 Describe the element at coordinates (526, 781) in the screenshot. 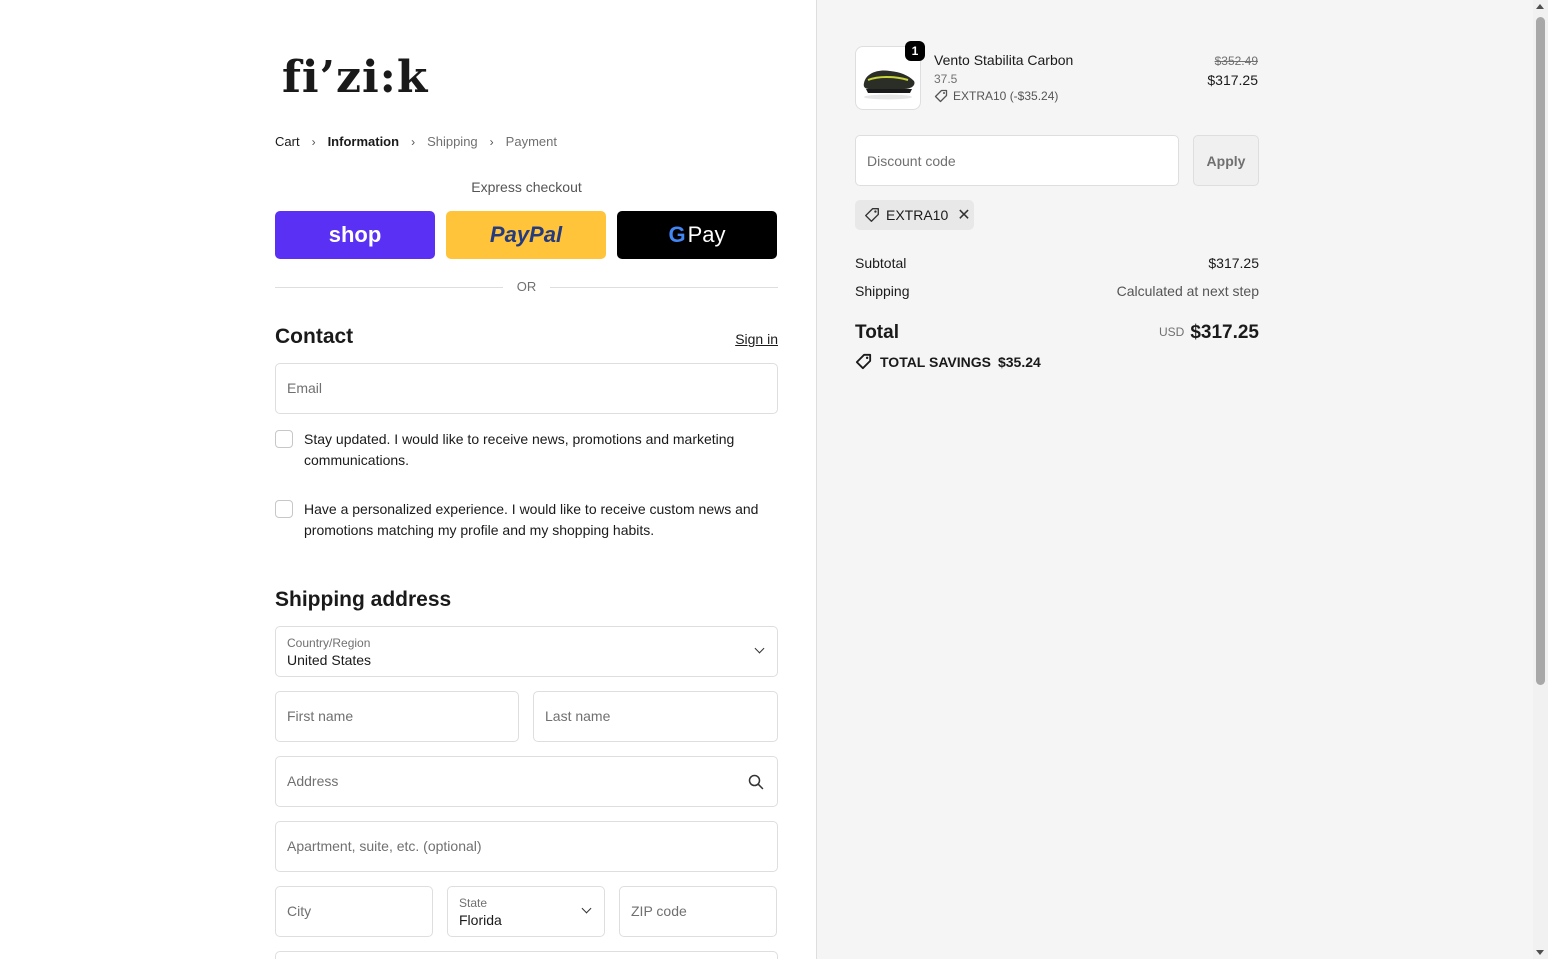

I see `address-field: Address` at that location.